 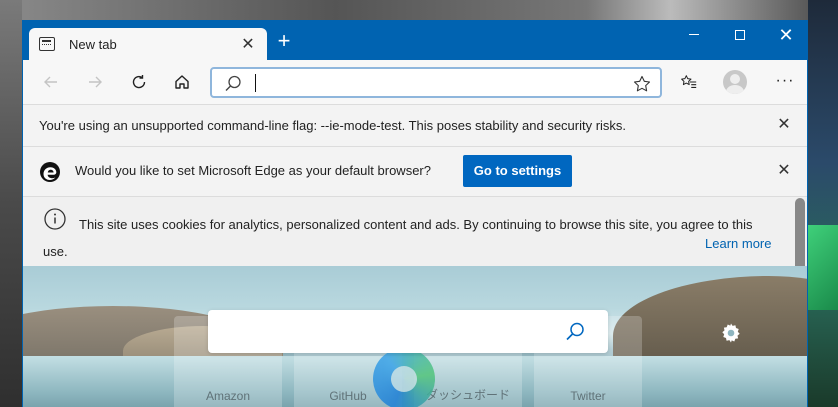 What do you see at coordinates (785, 36) in the screenshot?
I see `close-window-button: ✕` at bounding box center [785, 36].